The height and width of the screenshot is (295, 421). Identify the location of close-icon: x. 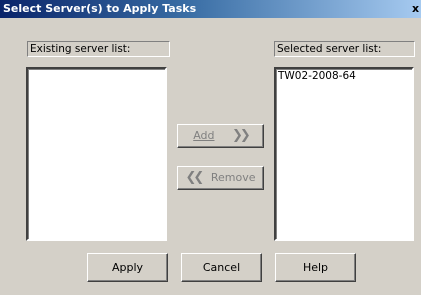
(415, 9).